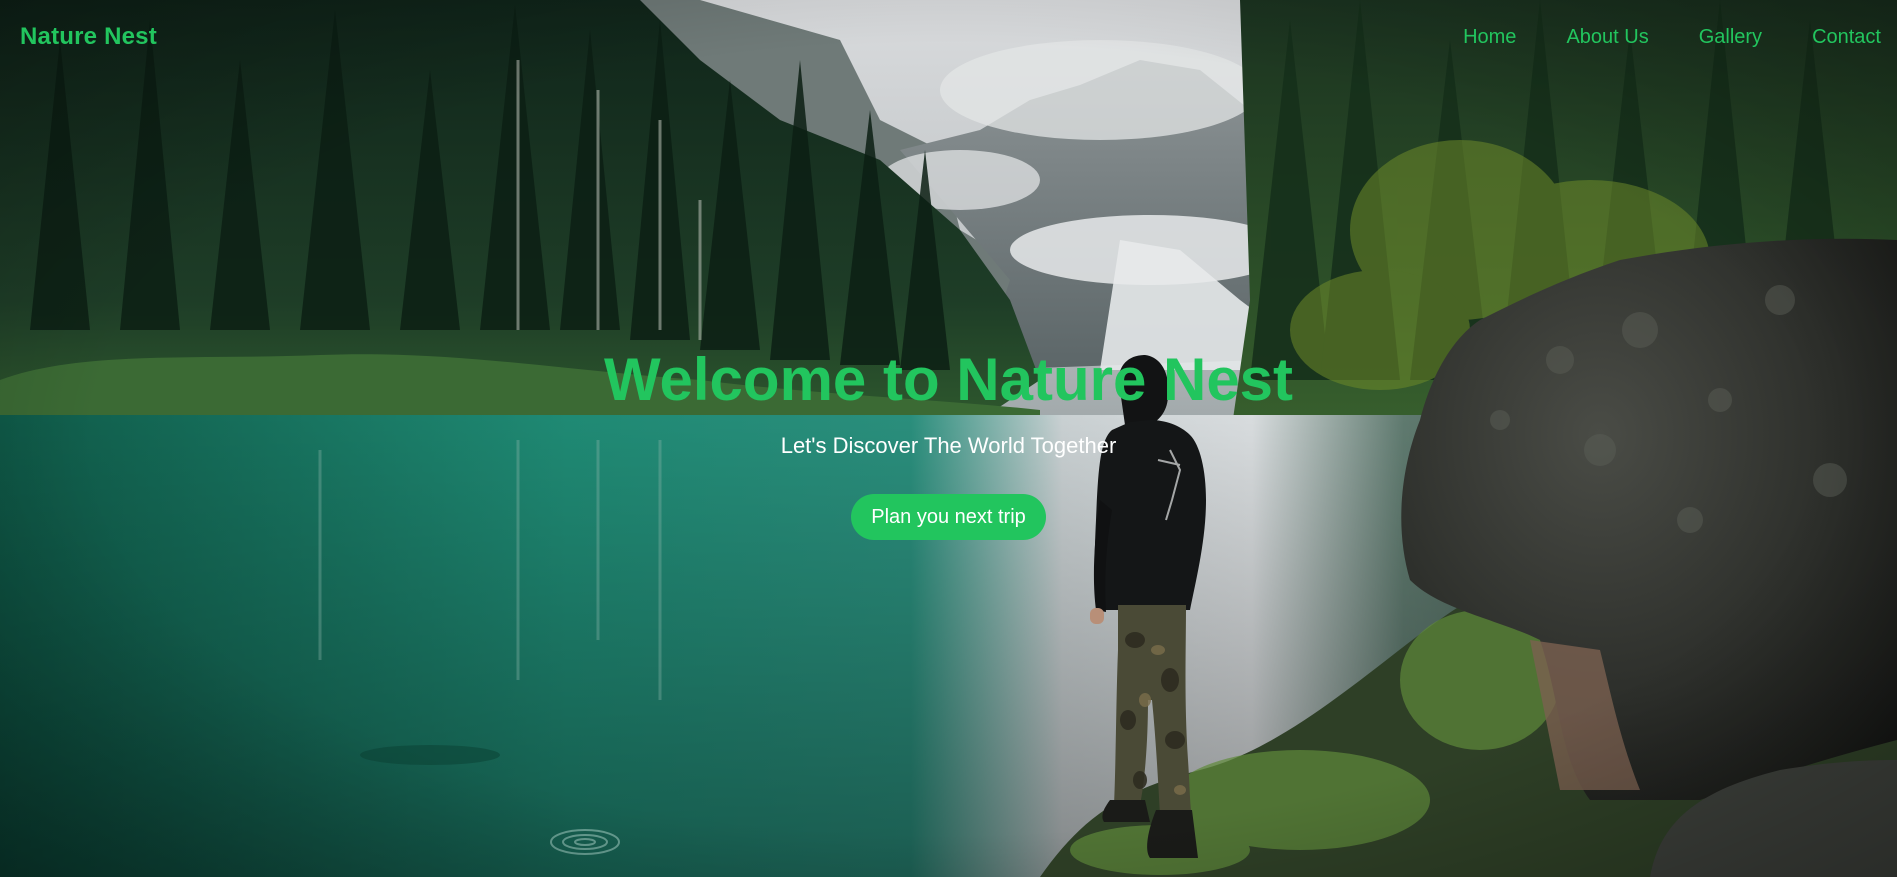  I want to click on nav-link-home: Home, so click(1489, 37).